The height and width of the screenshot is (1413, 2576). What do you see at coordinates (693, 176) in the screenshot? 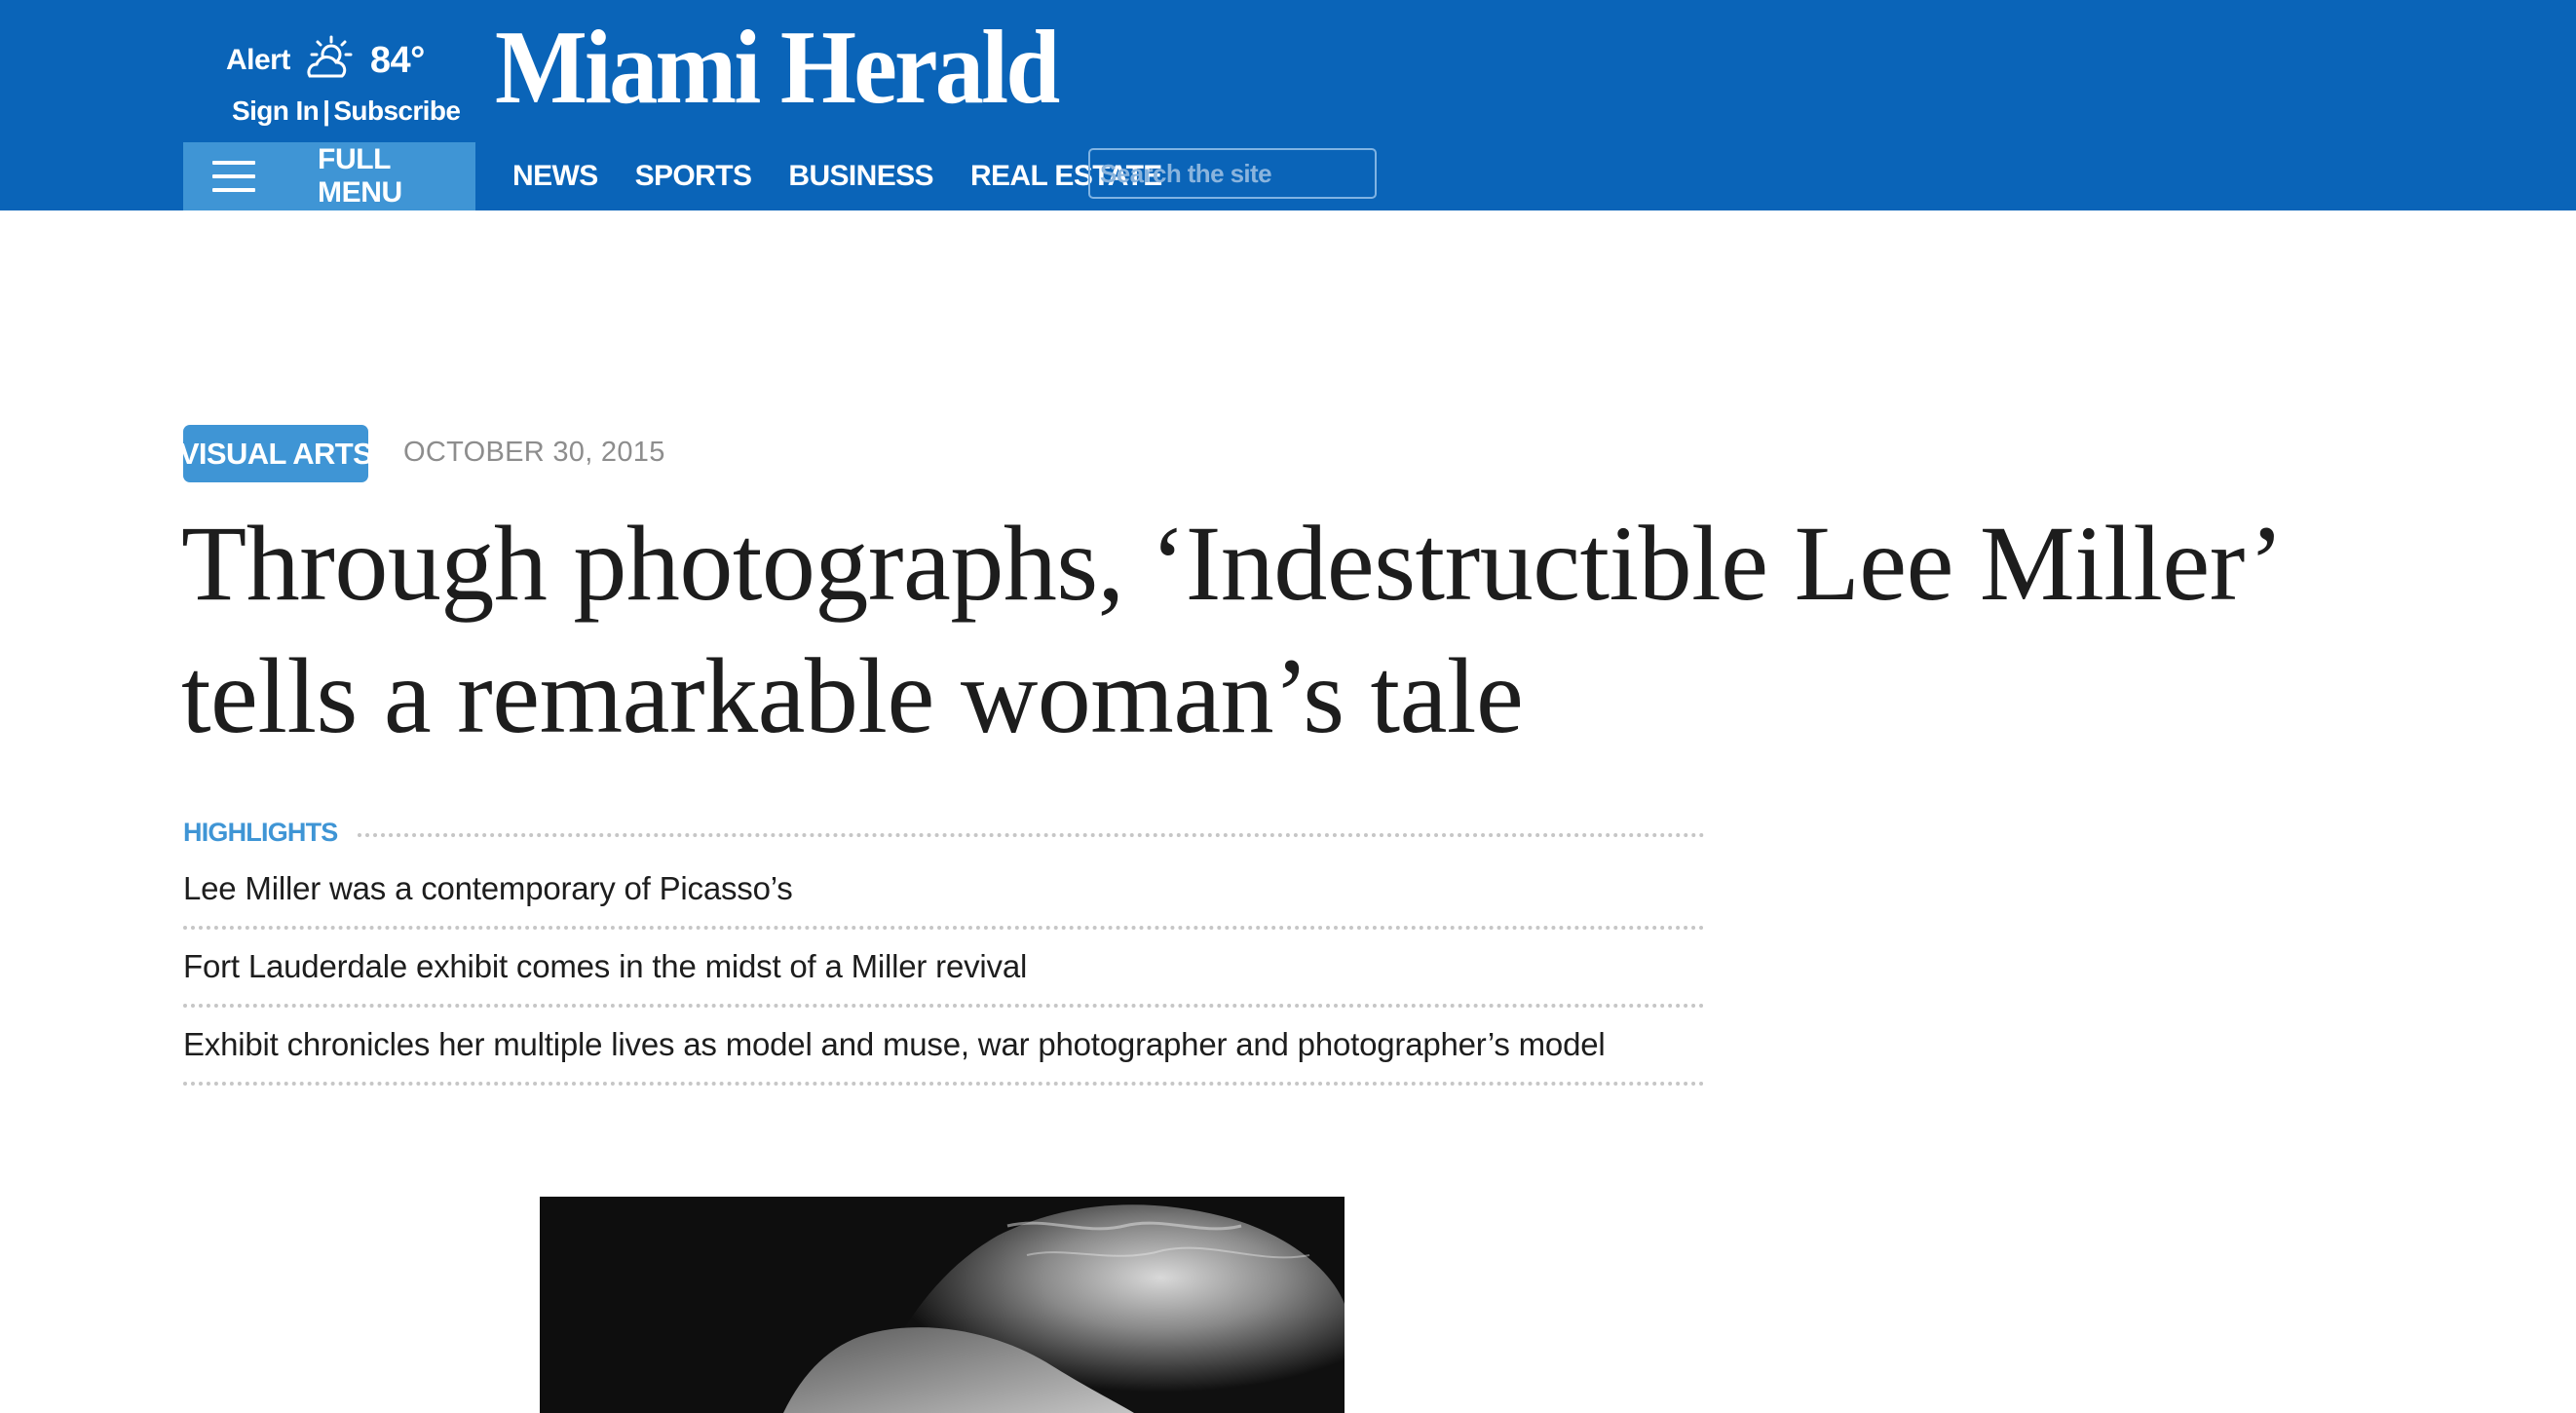
I see `nav-link-sports: SPORTS` at bounding box center [693, 176].